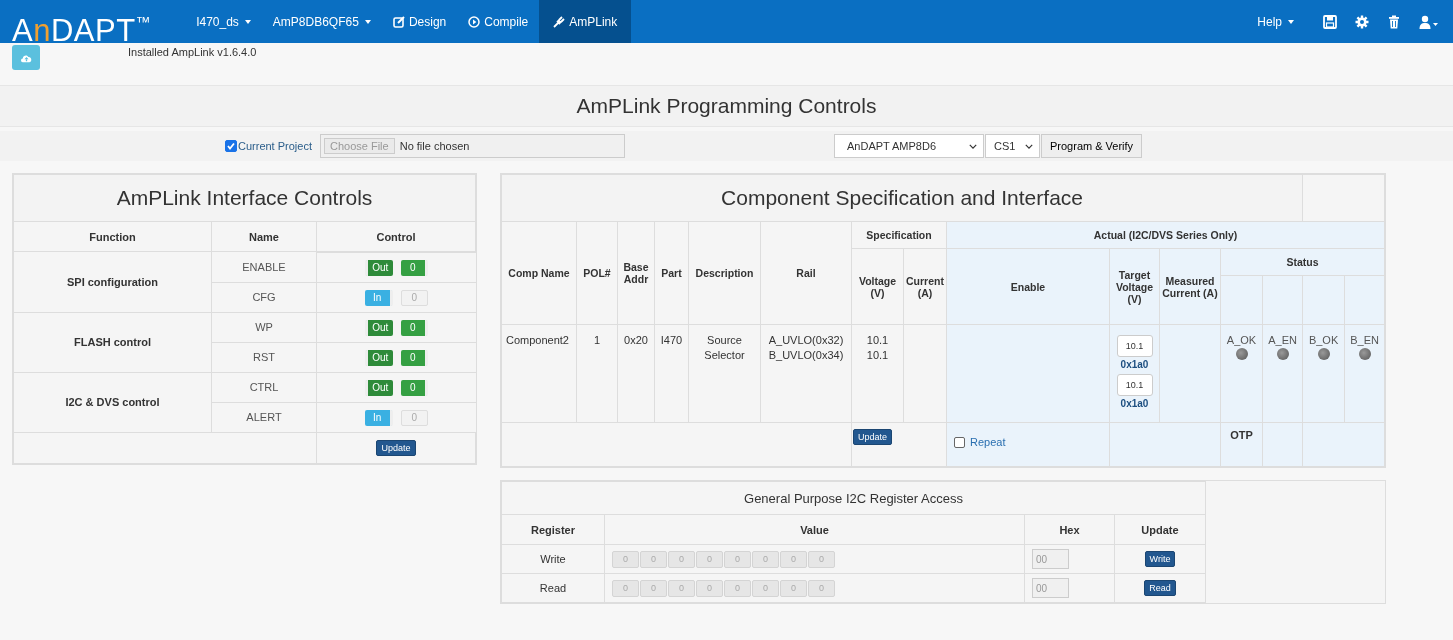  I want to click on otp-label: OTP, so click(1241, 444).